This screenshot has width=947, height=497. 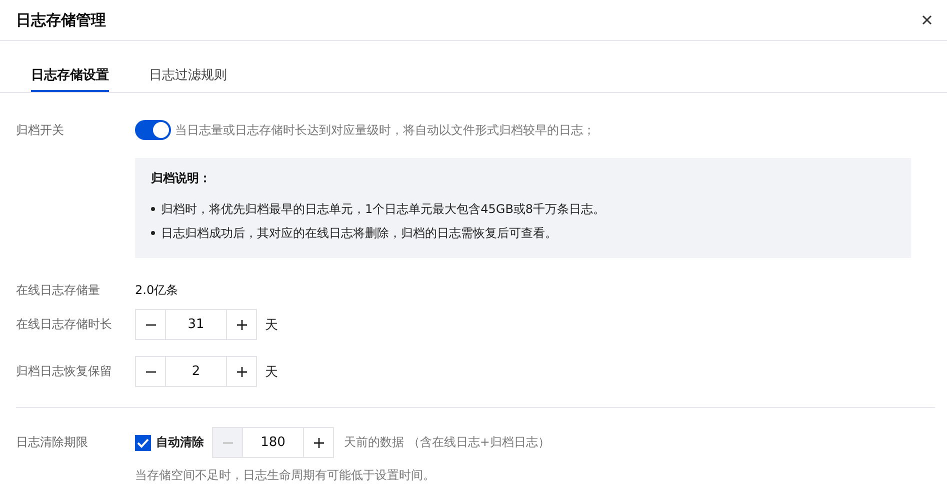 What do you see at coordinates (188, 79) in the screenshot?
I see `tab: 日志过滤规则` at bounding box center [188, 79].